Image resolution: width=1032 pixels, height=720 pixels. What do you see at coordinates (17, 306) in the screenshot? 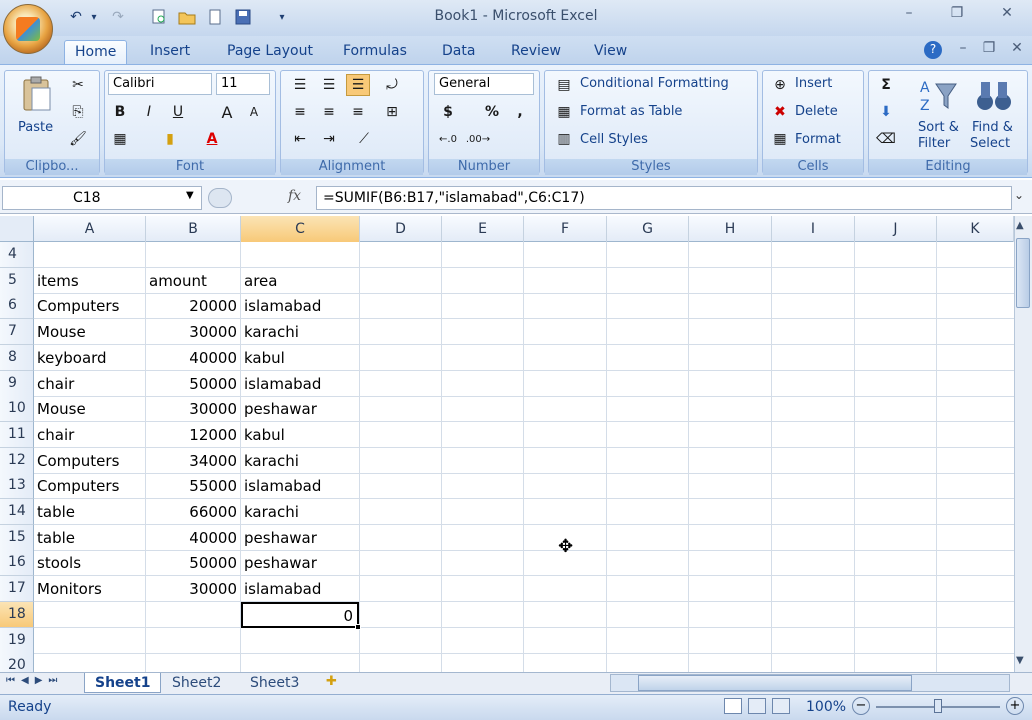
I see `row-header: 6` at bounding box center [17, 306].